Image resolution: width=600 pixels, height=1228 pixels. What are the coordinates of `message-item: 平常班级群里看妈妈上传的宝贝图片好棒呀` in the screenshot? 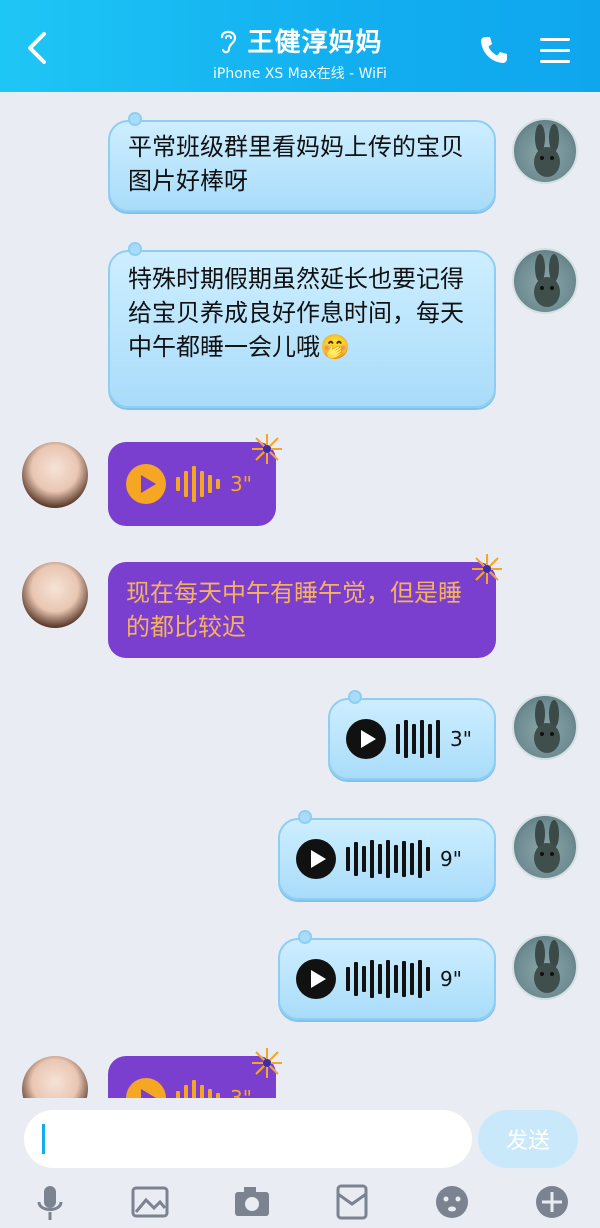 It's located at (300, 157).